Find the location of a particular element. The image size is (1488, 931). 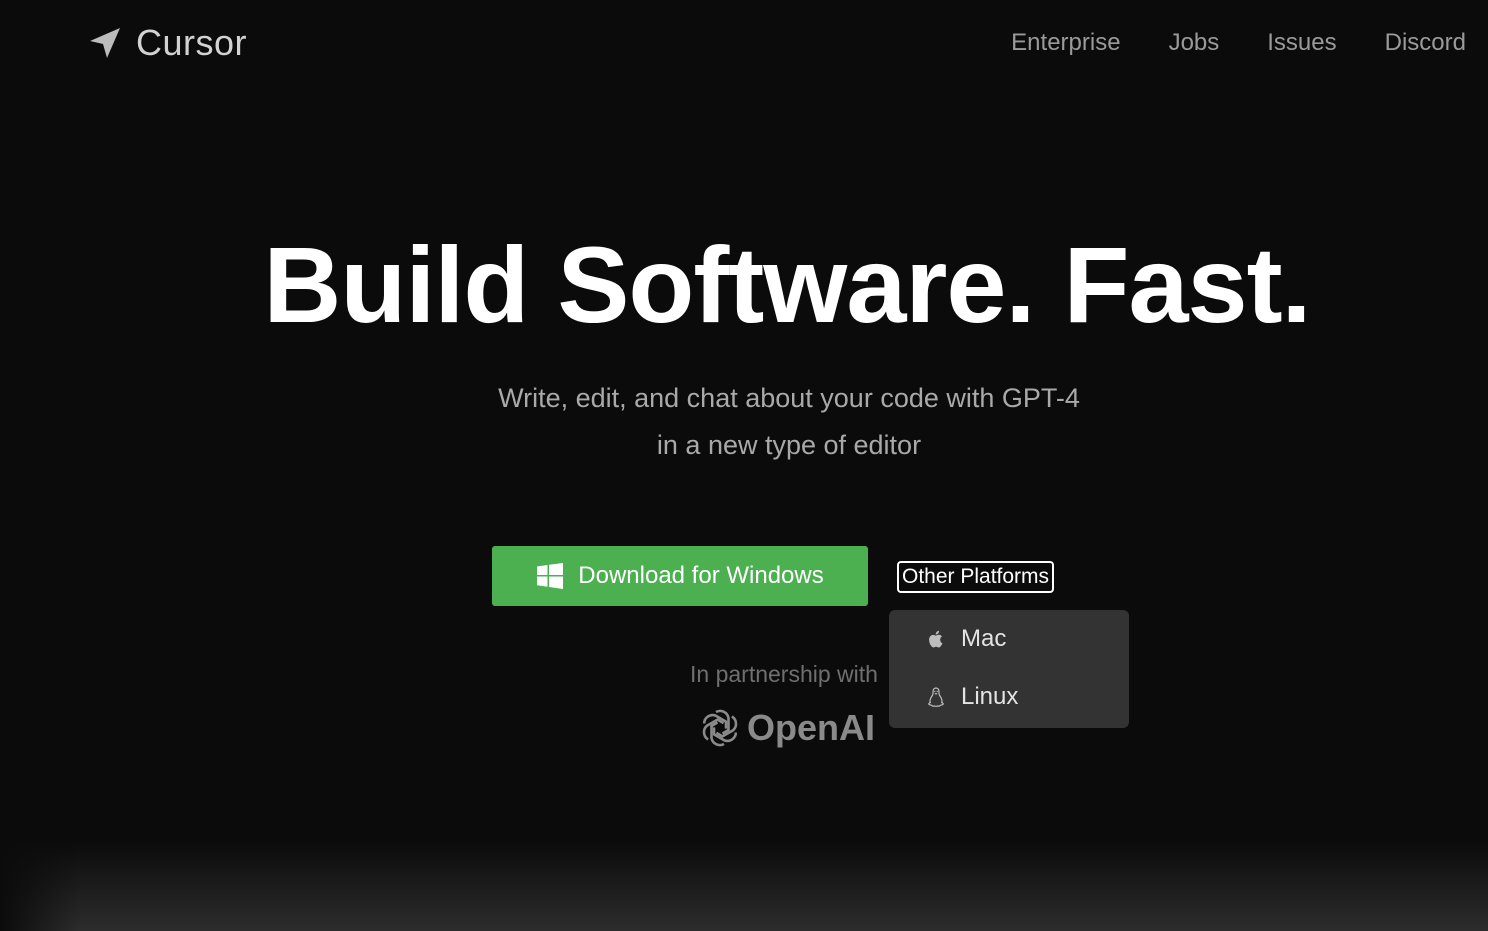

windows-icon is located at coordinates (550, 576).